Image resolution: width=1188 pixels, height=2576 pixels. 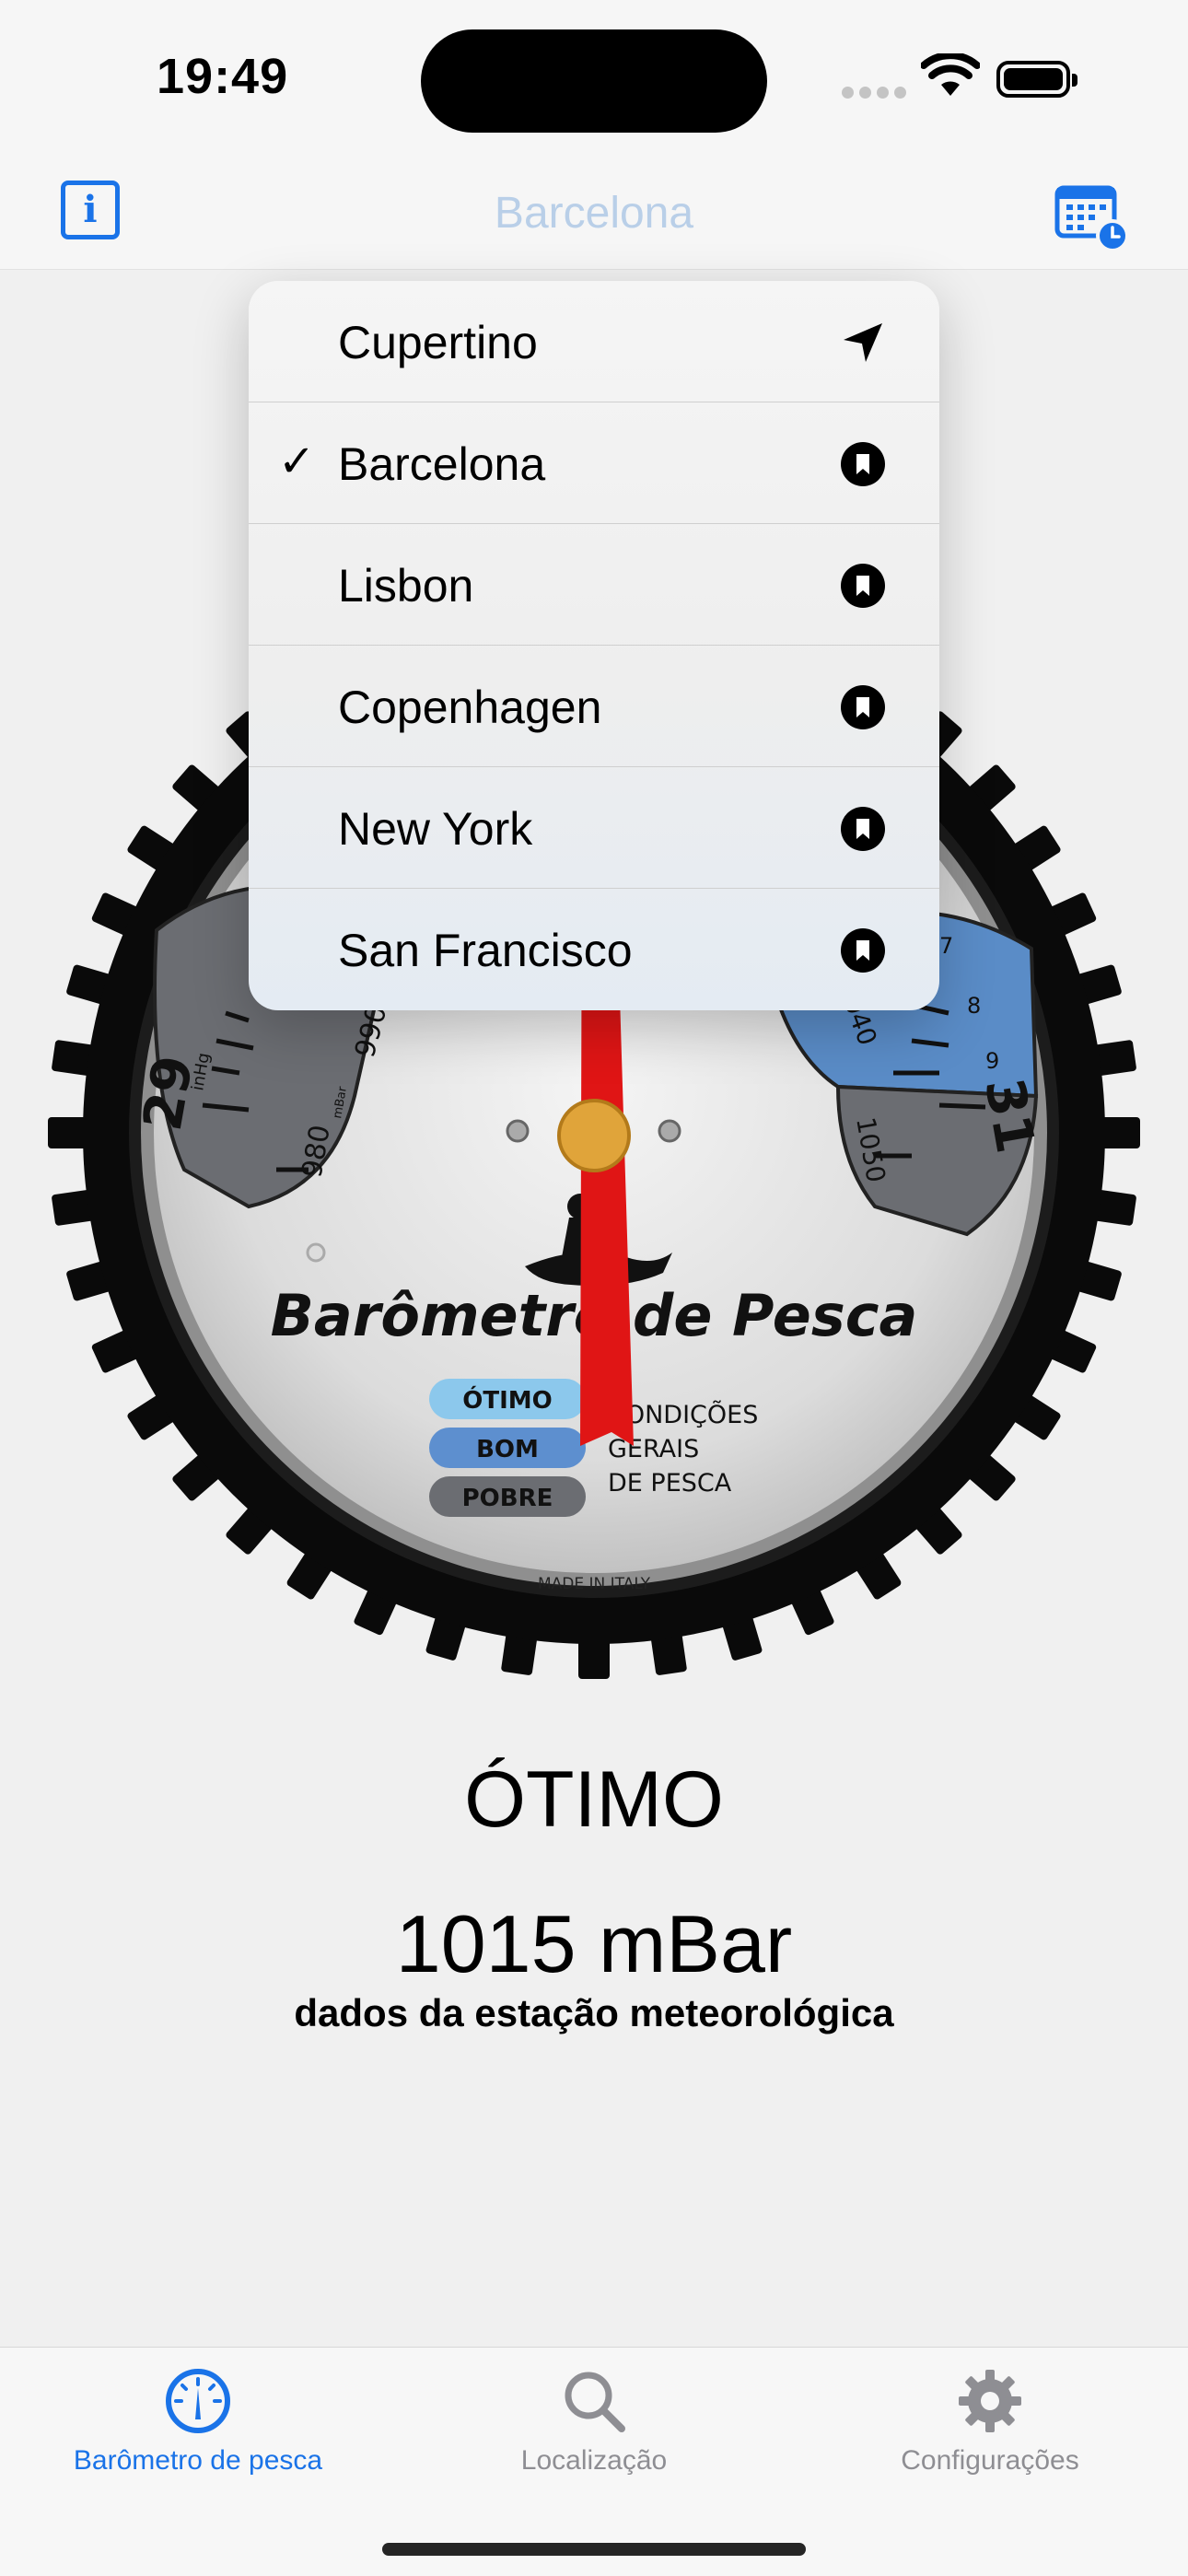 What do you see at coordinates (594, 1584) in the screenshot?
I see `made-in-label: MADE IN ITALY` at bounding box center [594, 1584].